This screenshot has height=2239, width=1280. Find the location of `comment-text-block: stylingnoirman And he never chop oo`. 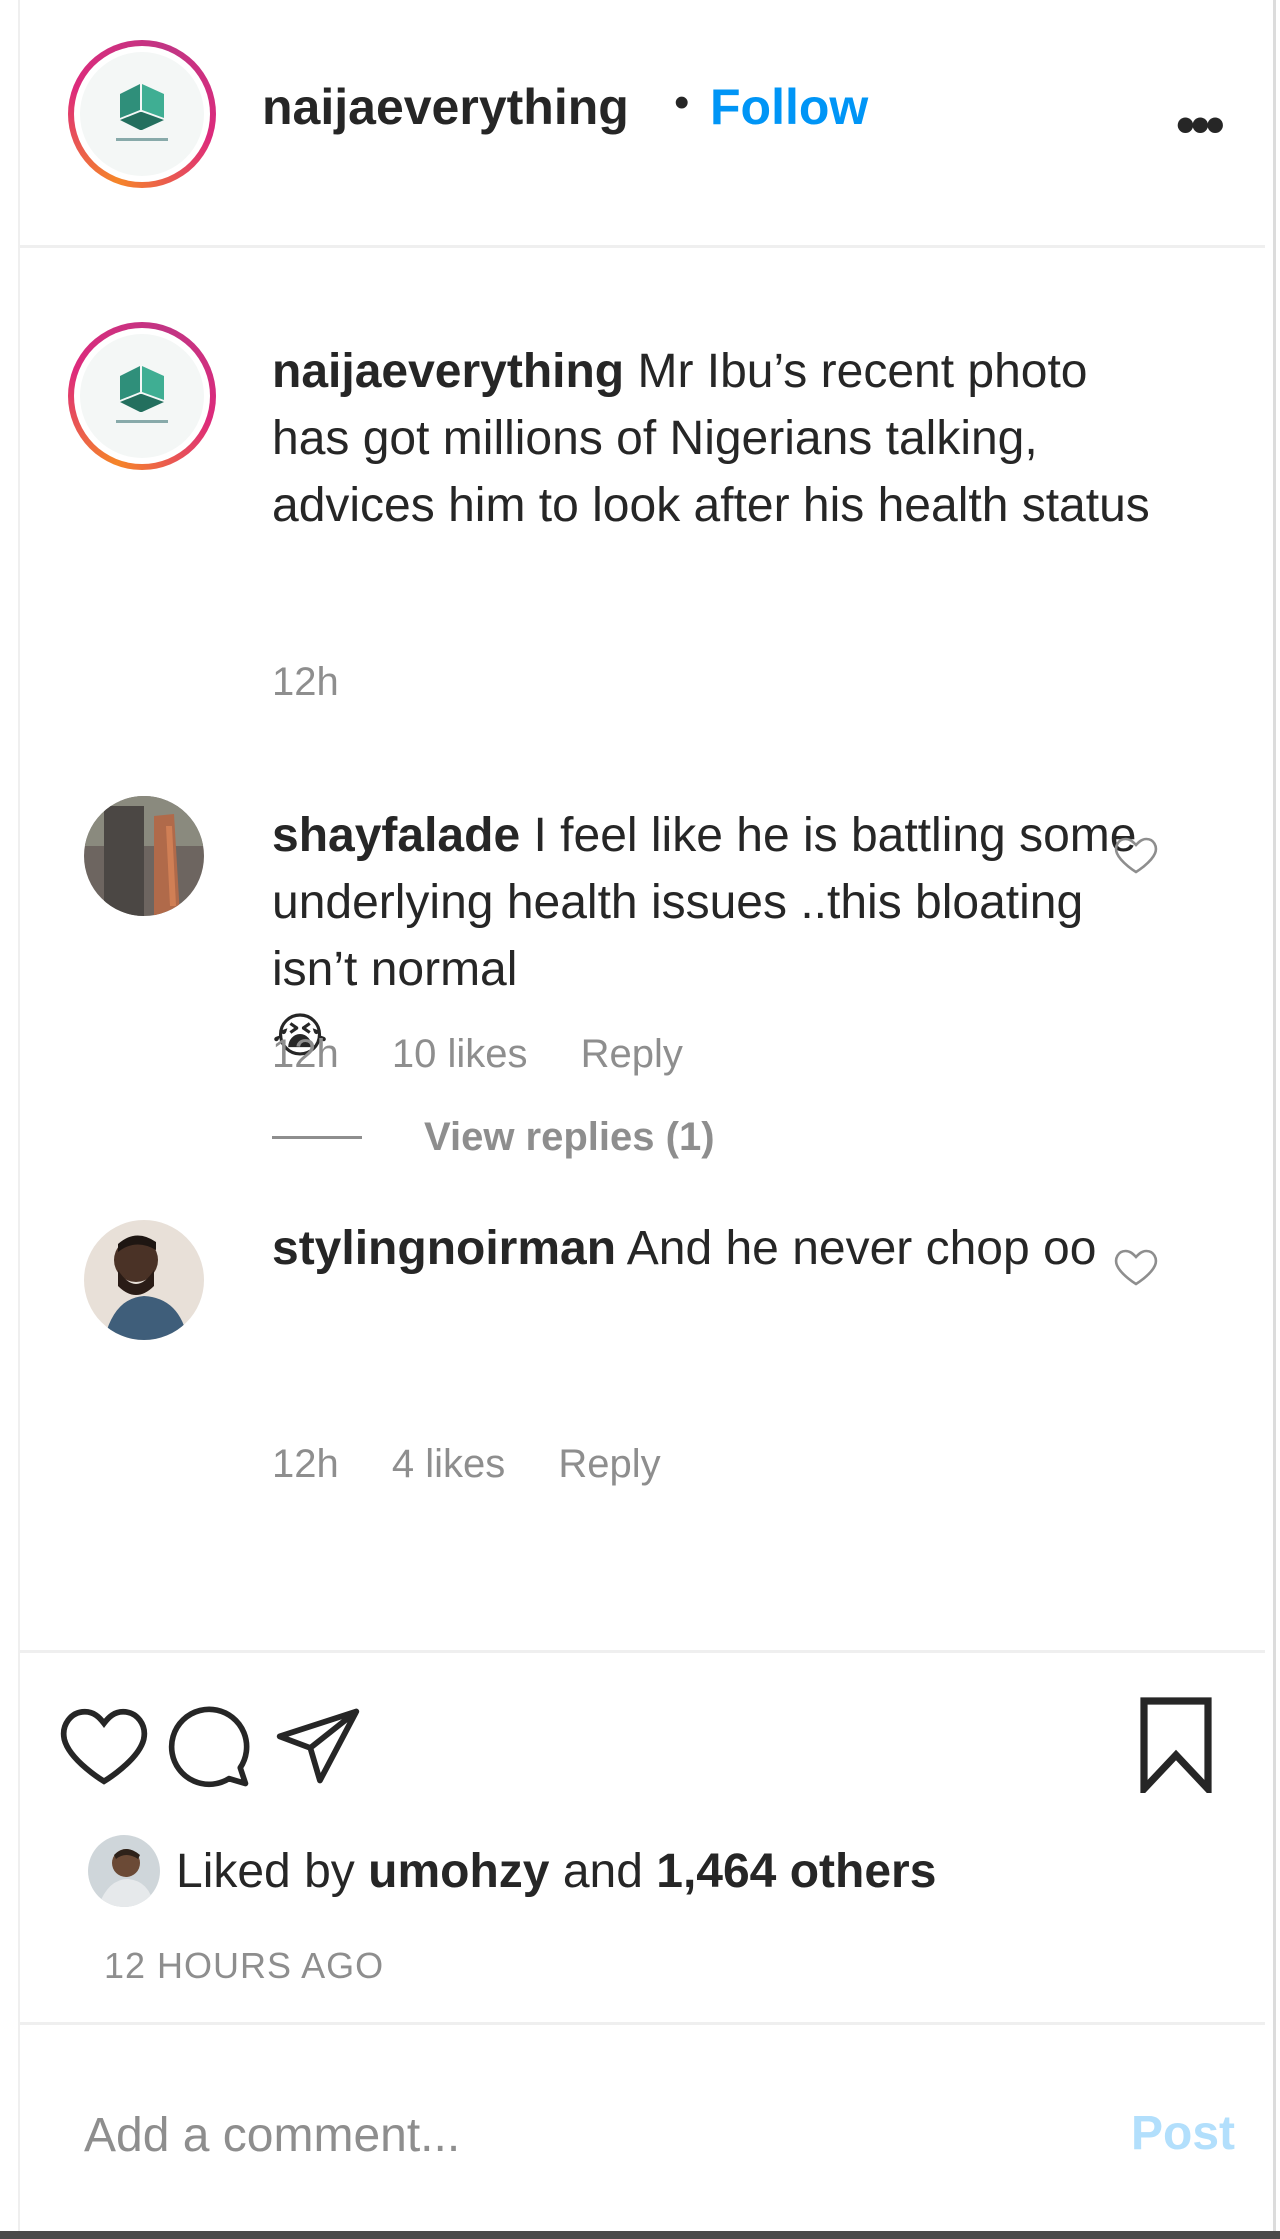

comment-text-block: stylingnoirman And he never chop oo is located at coordinates (722, 1248).